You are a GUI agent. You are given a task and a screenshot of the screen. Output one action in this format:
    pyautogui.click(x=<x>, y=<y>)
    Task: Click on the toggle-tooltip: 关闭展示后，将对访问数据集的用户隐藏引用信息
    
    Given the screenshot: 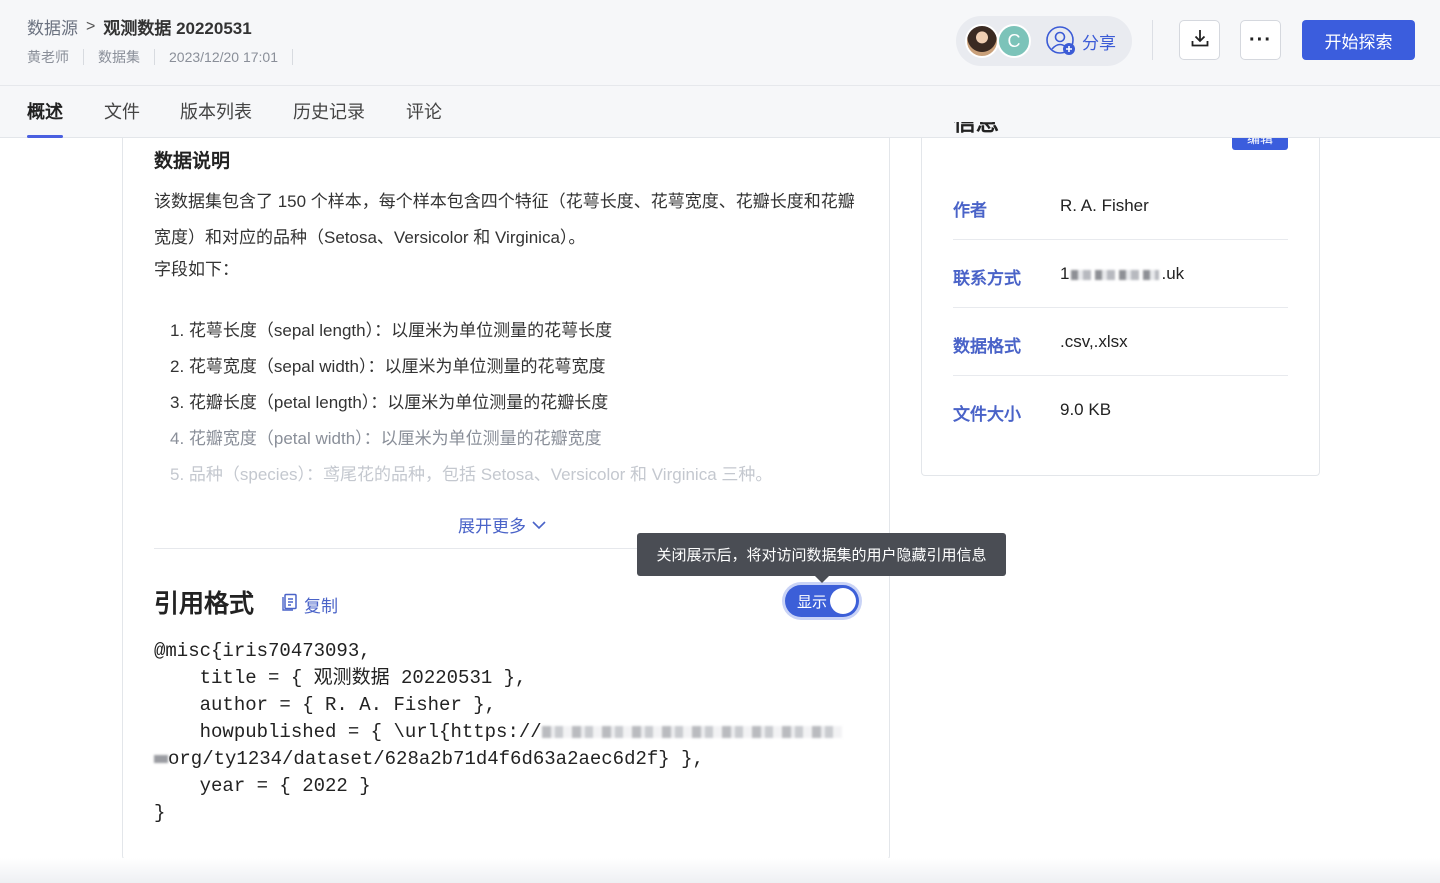 What is the action you would take?
    pyautogui.click(x=821, y=558)
    